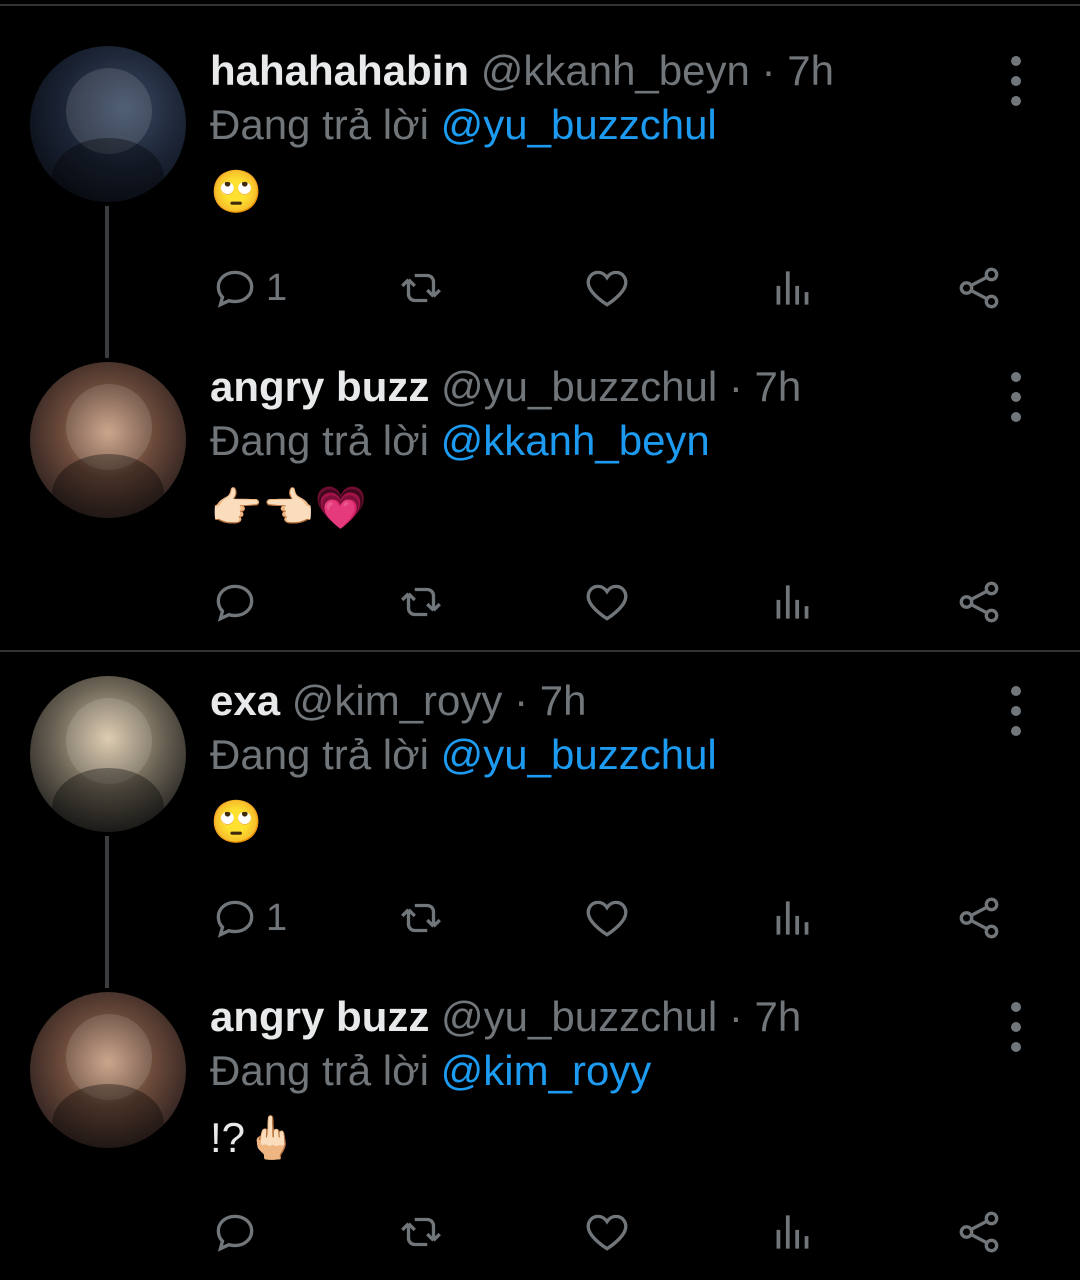 The height and width of the screenshot is (1280, 1080). I want to click on tweet-text: 👉🏻👈🏻💗, so click(288, 507).